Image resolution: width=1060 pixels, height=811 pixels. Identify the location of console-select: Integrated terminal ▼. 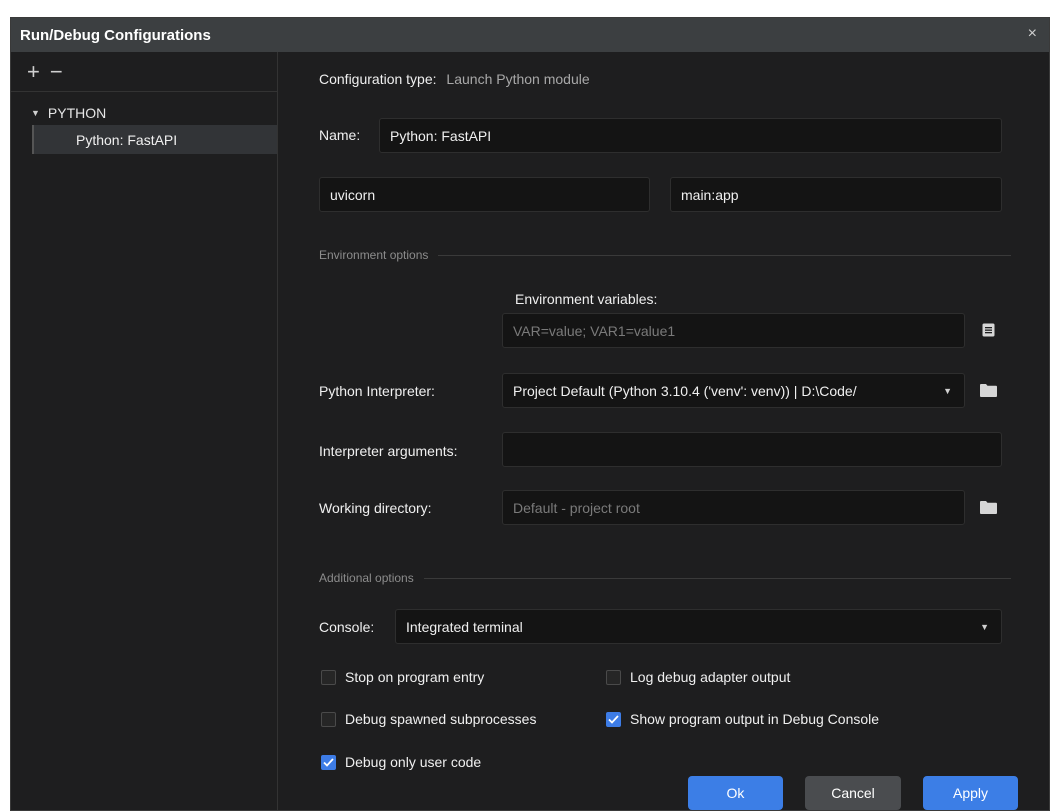
(698, 626).